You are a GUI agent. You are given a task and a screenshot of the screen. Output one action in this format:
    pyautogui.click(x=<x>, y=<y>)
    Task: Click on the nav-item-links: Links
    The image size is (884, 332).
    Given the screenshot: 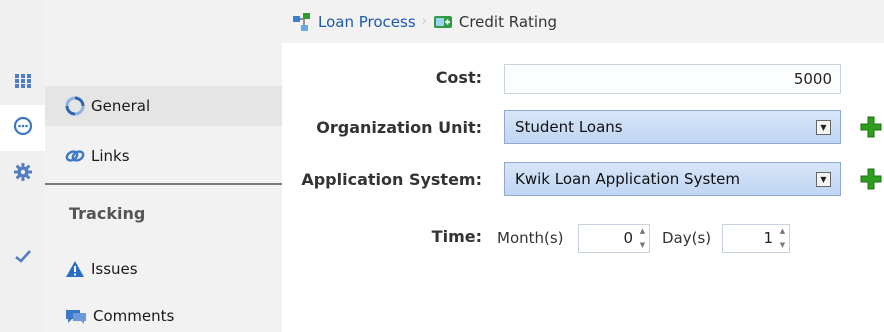 What is the action you would take?
    pyautogui.click(x=163, y=156)
    